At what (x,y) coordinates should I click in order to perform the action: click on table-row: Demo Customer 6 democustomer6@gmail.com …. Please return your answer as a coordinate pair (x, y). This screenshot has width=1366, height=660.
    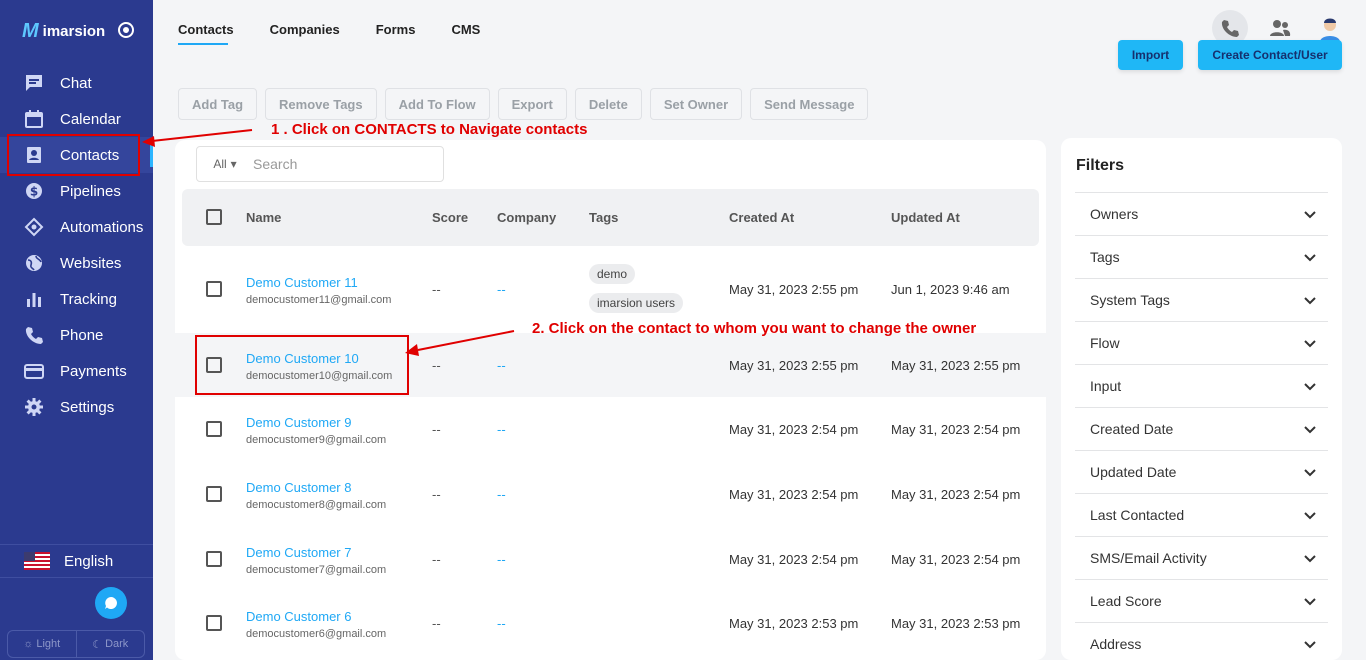
    Looking at the image, I should click on (610, 623).